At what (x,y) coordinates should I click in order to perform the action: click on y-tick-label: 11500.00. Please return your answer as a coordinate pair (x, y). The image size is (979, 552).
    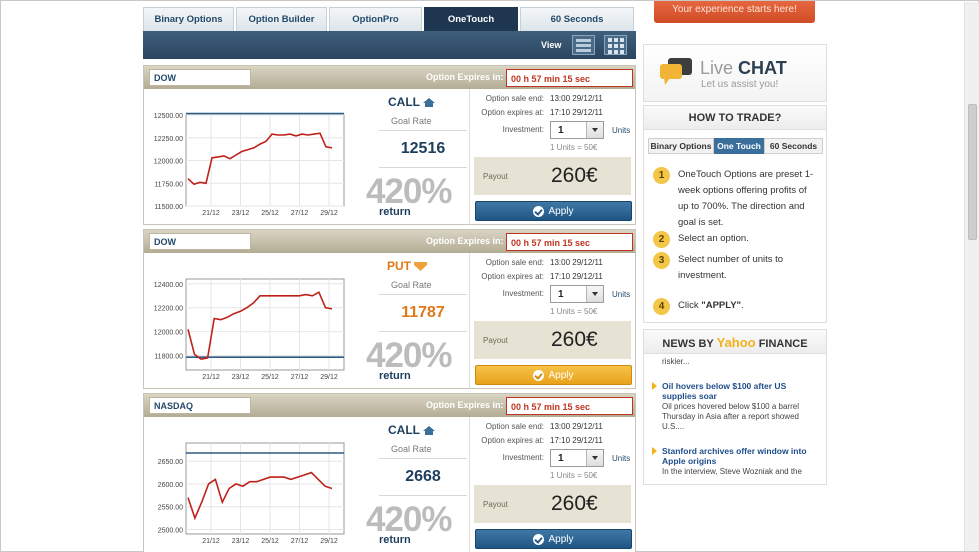
    Looking at the image, I should click on (168, 207).